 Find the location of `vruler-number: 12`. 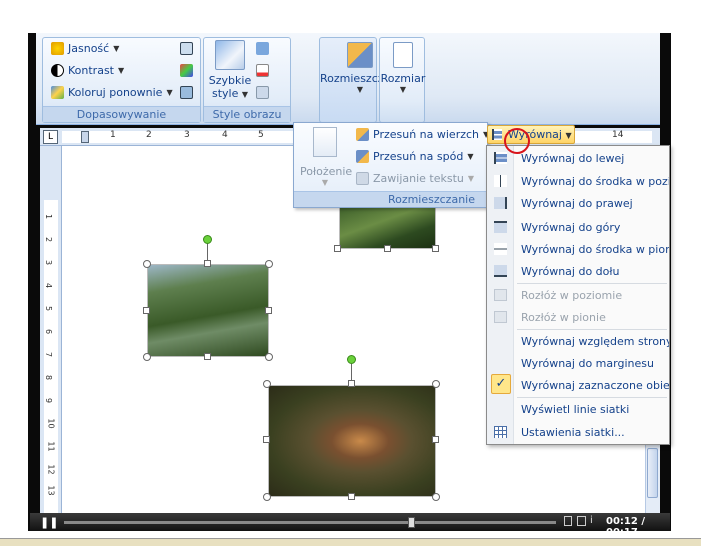

vruler-number: 12 is located at coordinates (51, 469).